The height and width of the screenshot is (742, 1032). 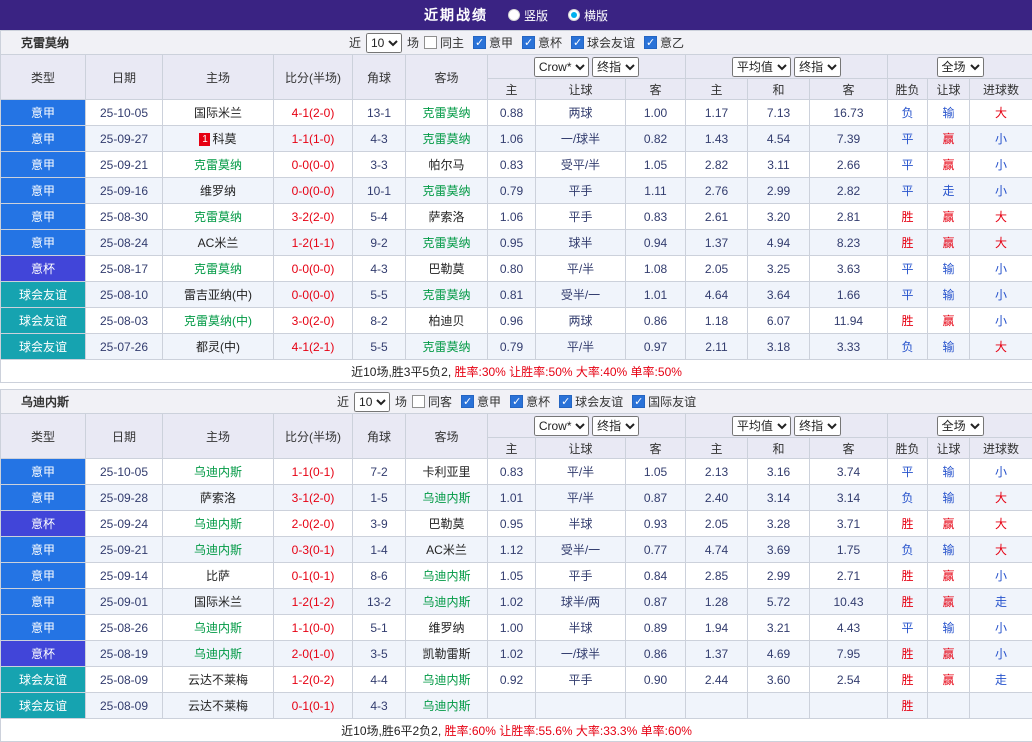 I want to click on away-team-name: 柏迪贝, so click(x=446, y=321).